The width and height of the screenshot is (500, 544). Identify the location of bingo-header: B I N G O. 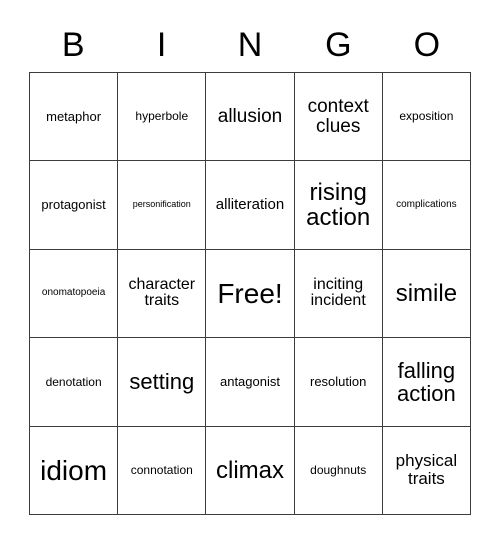
(250, 45).